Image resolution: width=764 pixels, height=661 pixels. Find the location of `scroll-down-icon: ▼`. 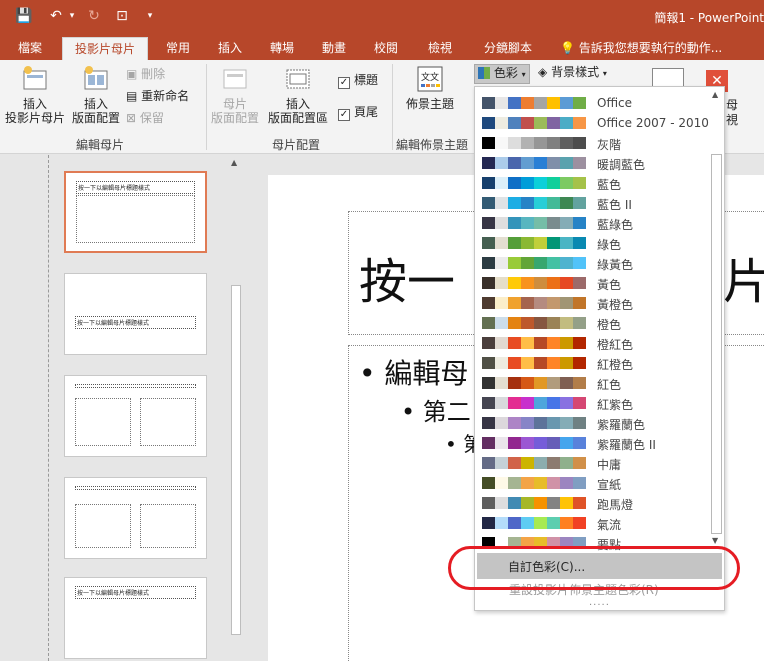

scroll-down-icon: ▼ is located at coordinates (715, 540).